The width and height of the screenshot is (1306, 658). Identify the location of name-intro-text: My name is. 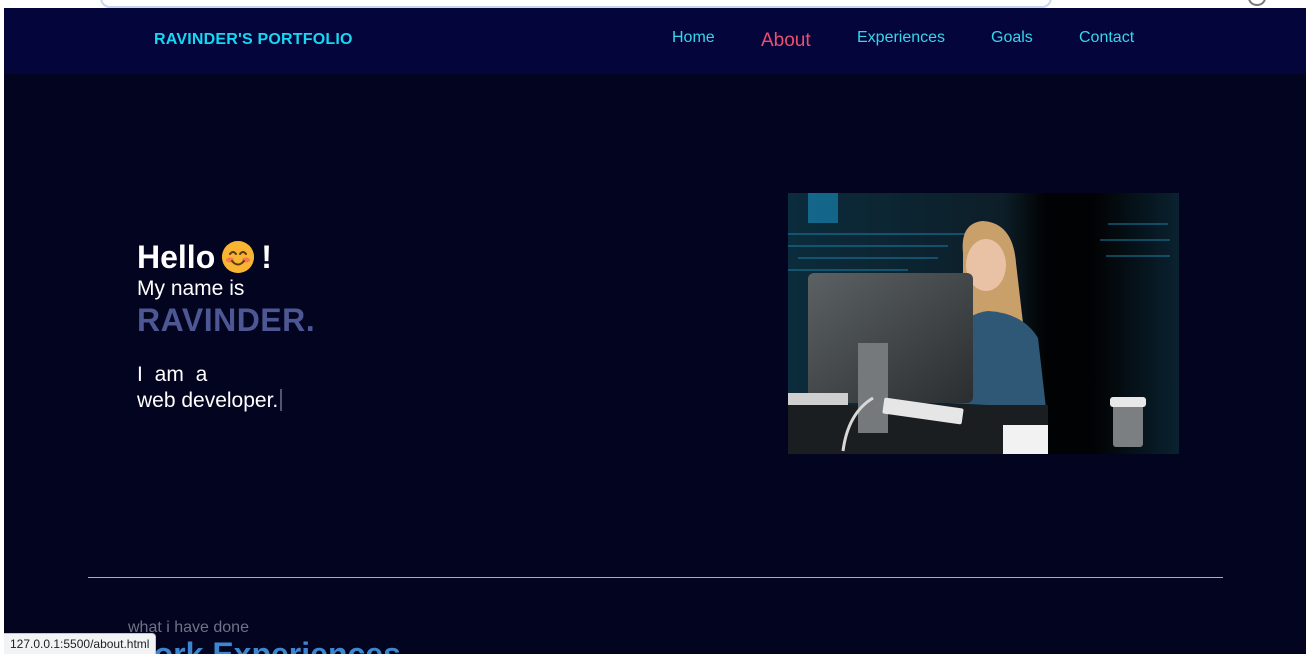
(191, 288).